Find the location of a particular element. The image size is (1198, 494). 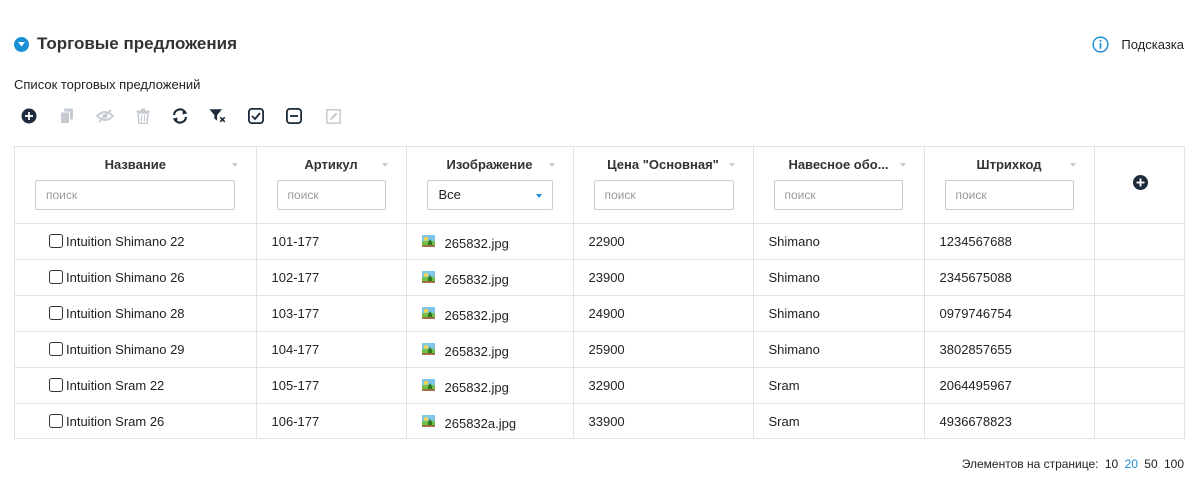

column-title: Цена "Основная" is located at coordinates (663, 164).